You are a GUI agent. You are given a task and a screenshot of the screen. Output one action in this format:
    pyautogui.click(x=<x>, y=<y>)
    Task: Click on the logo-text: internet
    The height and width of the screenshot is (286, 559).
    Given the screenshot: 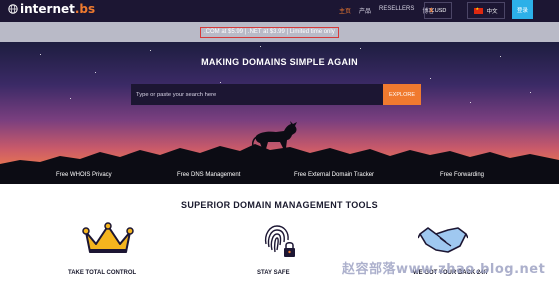 What is the action you would take?
    pyautogui.click(x=47, y=9)
    